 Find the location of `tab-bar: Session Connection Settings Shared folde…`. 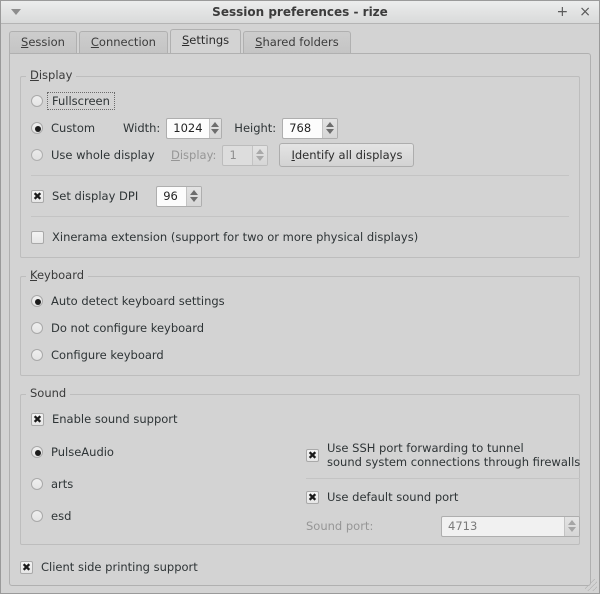

tab-bar: Session Connection Settings Shared folde… is located at coordinates (300, 39).